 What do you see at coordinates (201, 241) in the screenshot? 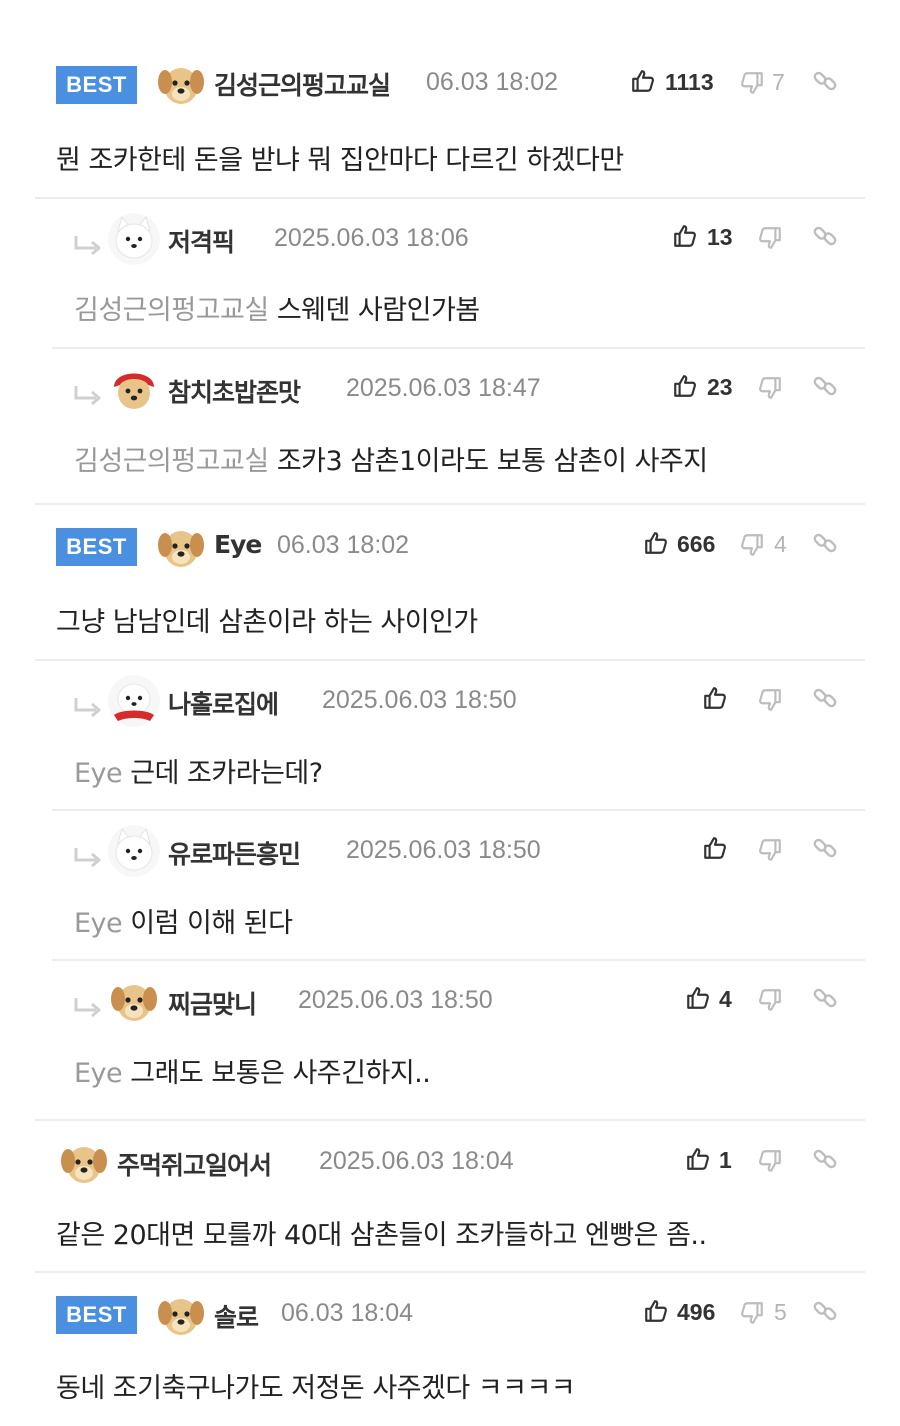
I see `comment-author: 저격픽` at bounding box center [201, 241].